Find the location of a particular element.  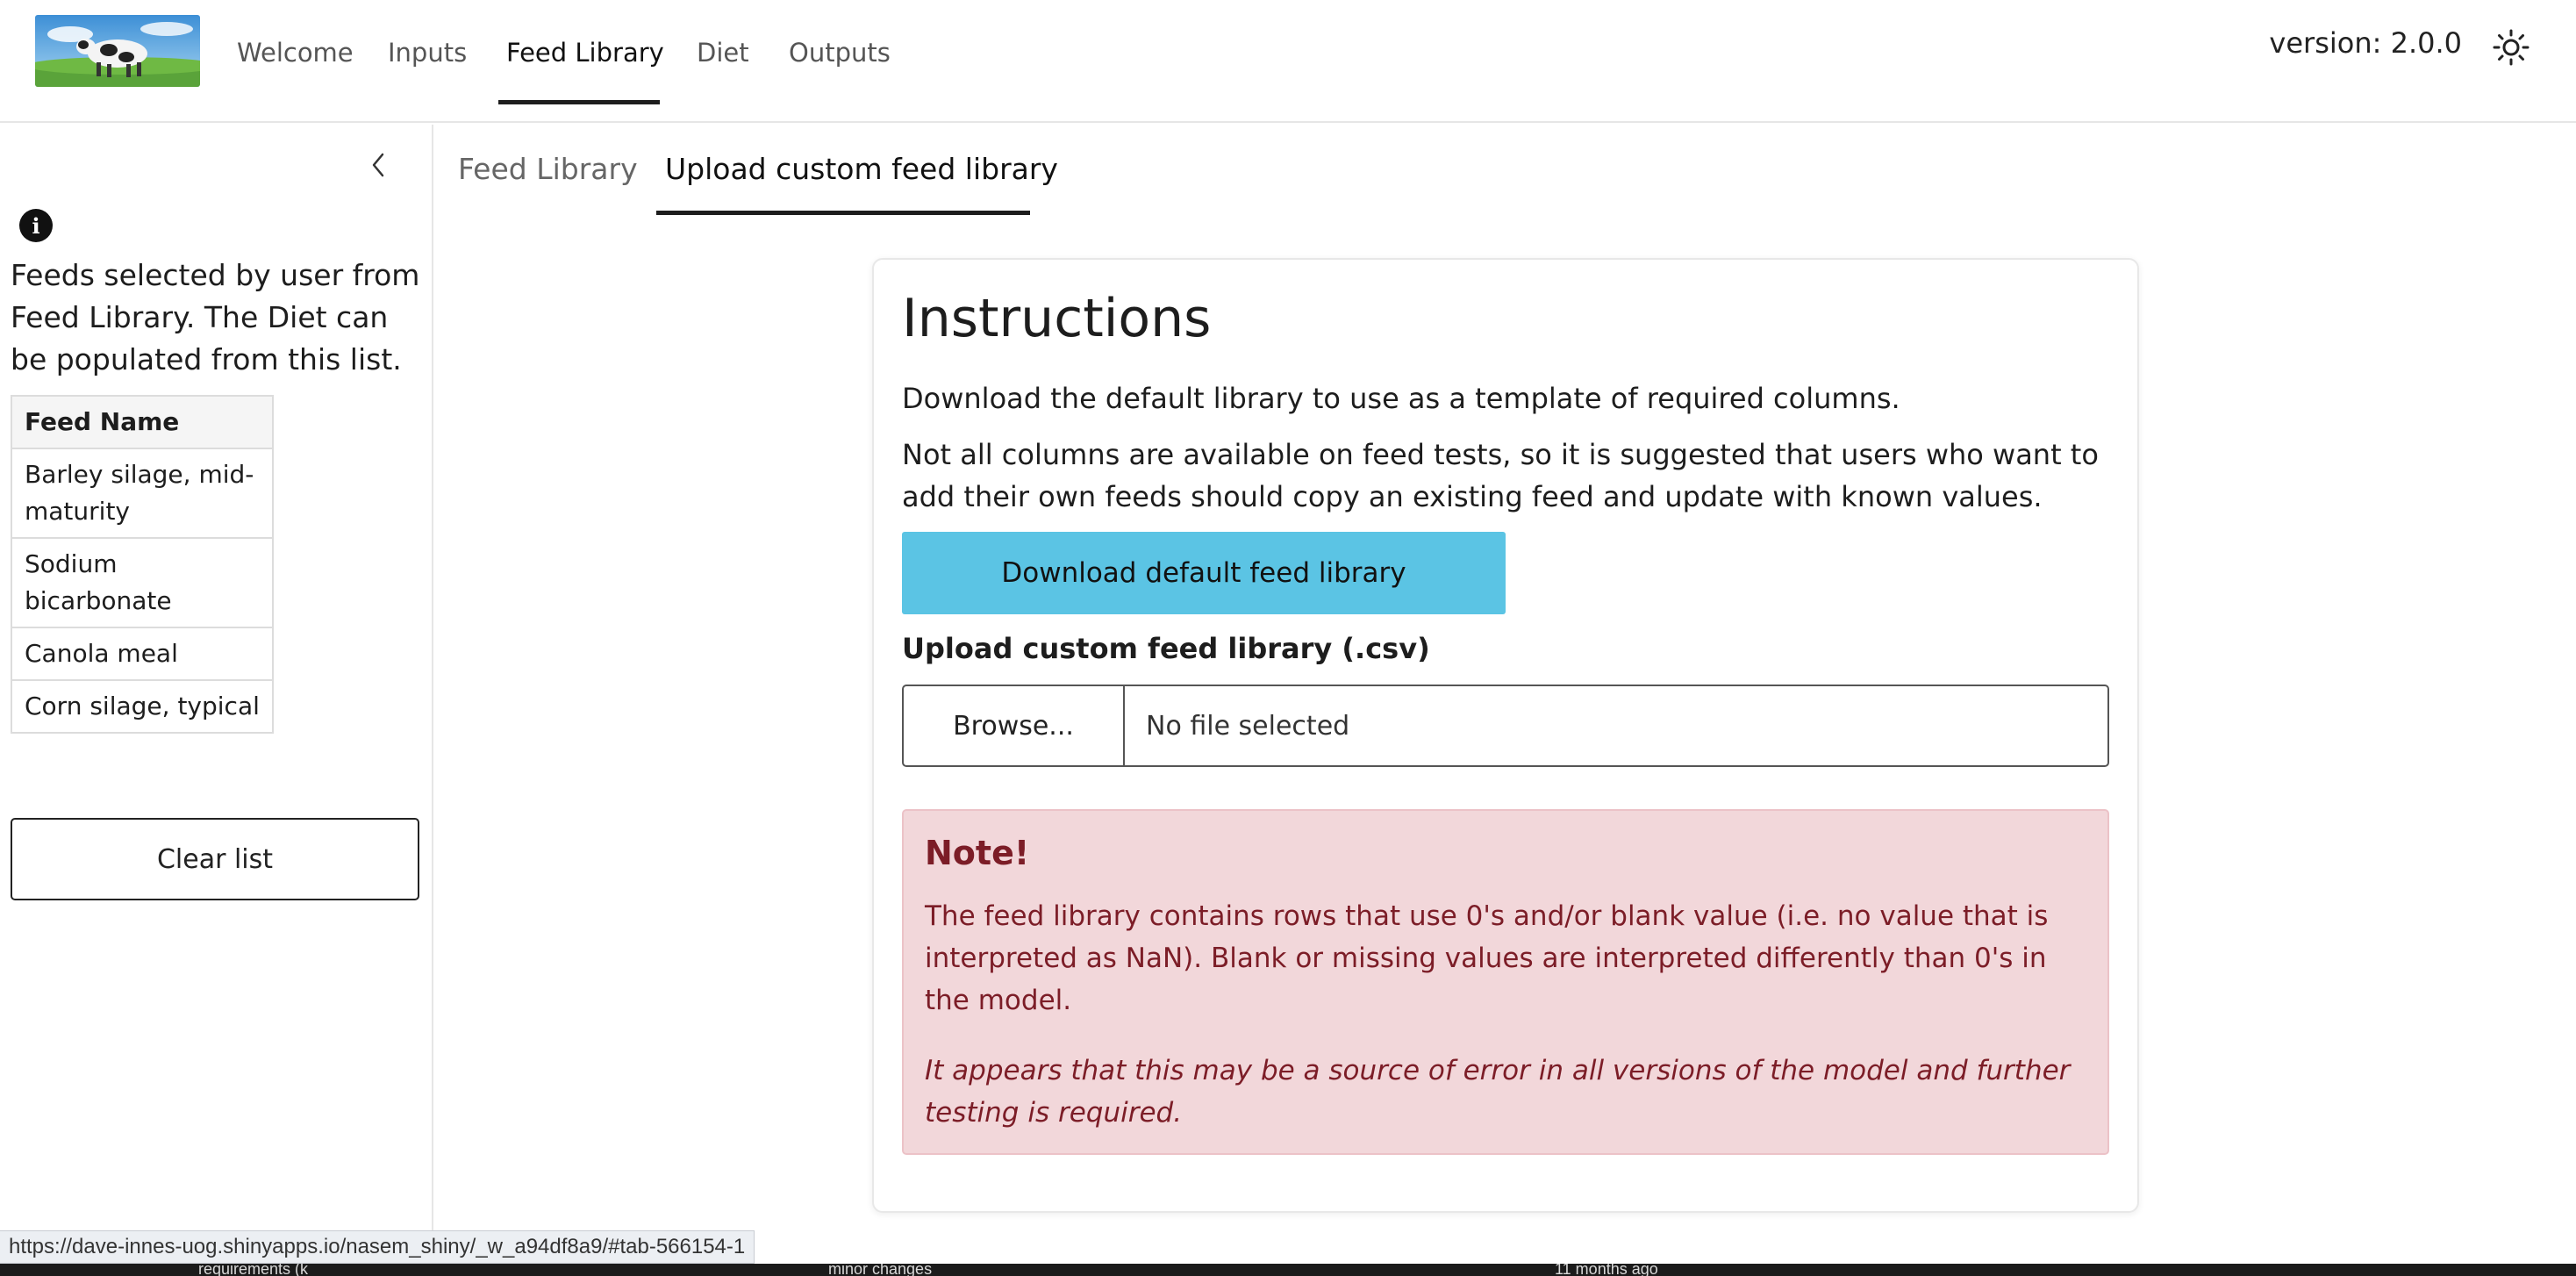

table-cell: Sodium bicarbonate is located at coordinates (142, 582).